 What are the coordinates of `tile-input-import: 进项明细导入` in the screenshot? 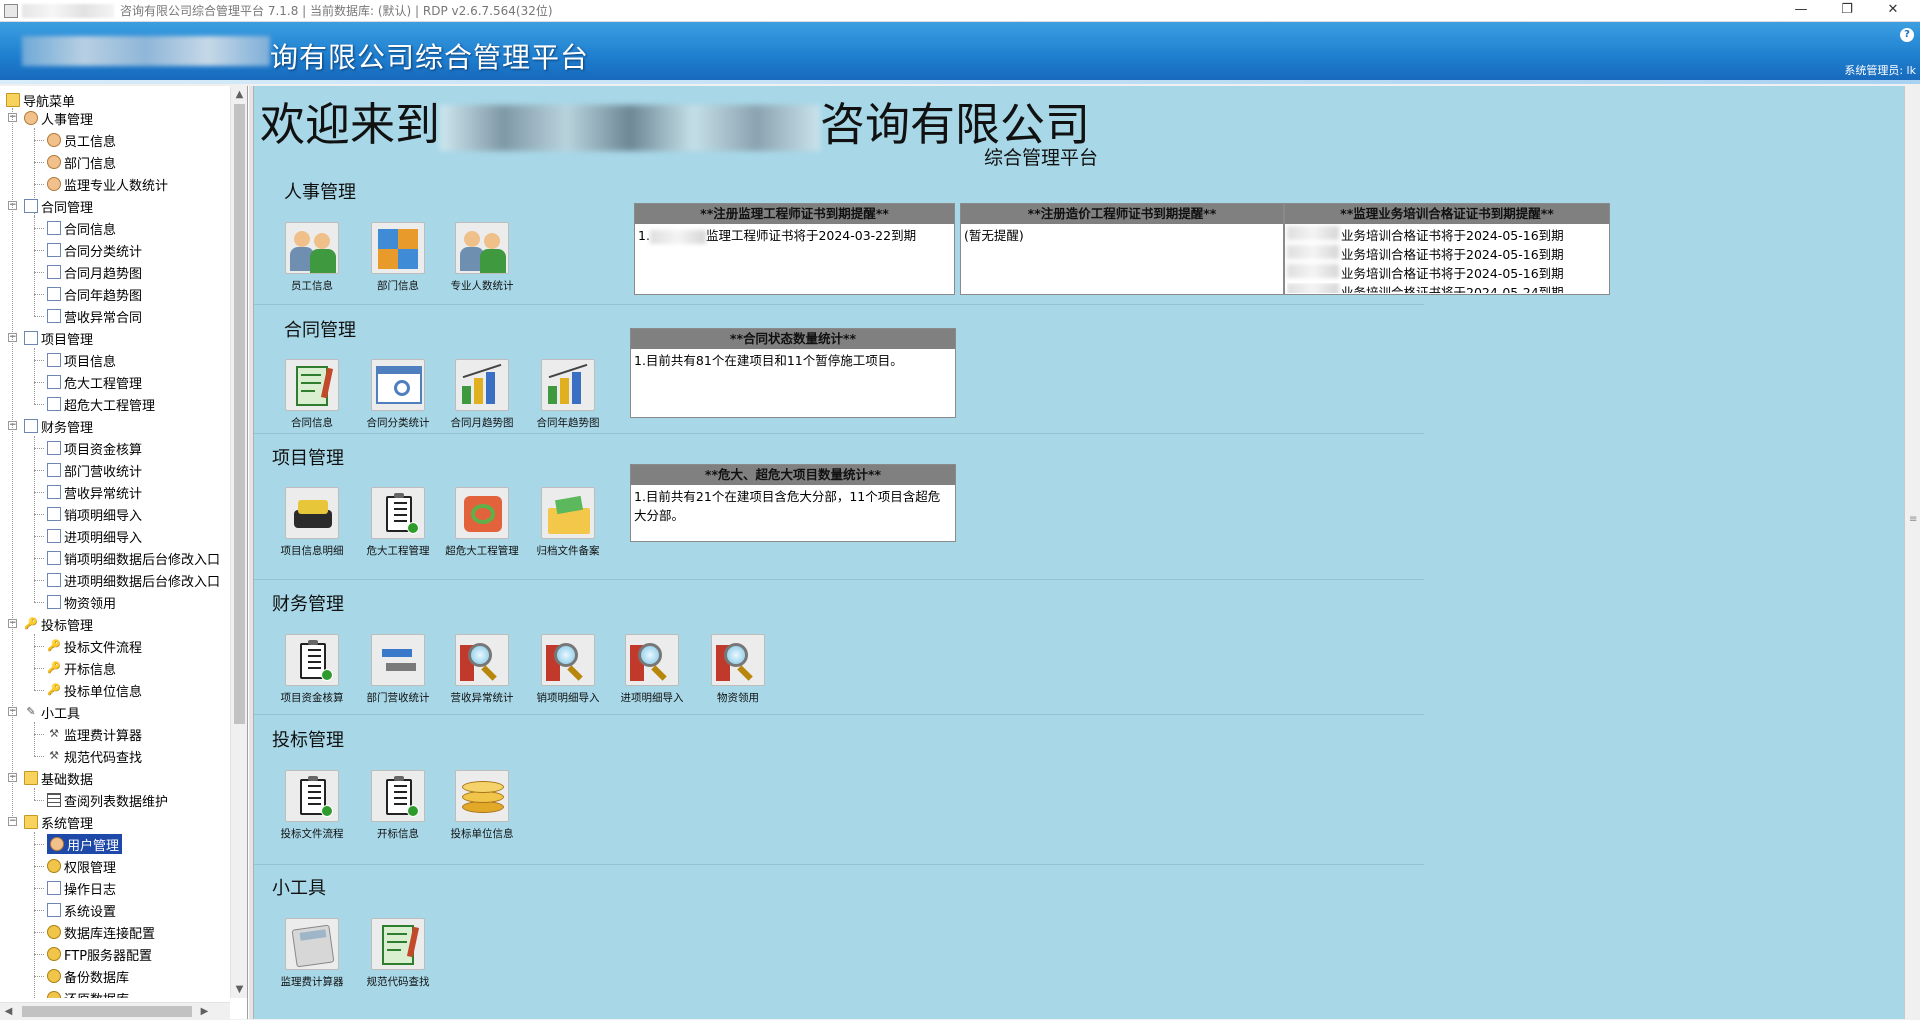 It's located at (652, 669).